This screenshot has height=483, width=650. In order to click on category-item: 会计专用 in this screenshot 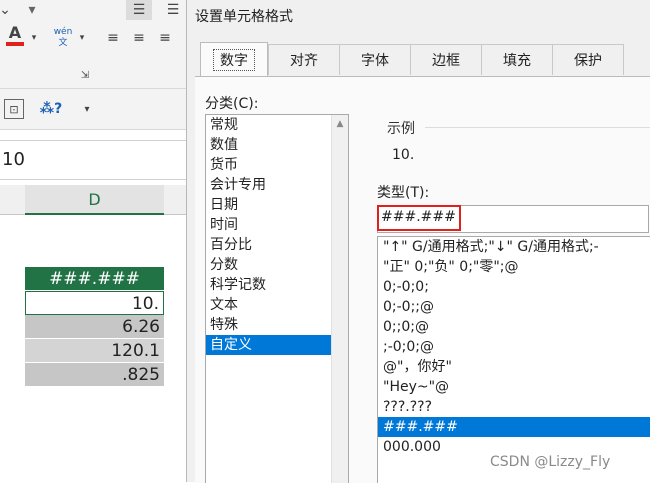, I will do `click(273, 185)`.